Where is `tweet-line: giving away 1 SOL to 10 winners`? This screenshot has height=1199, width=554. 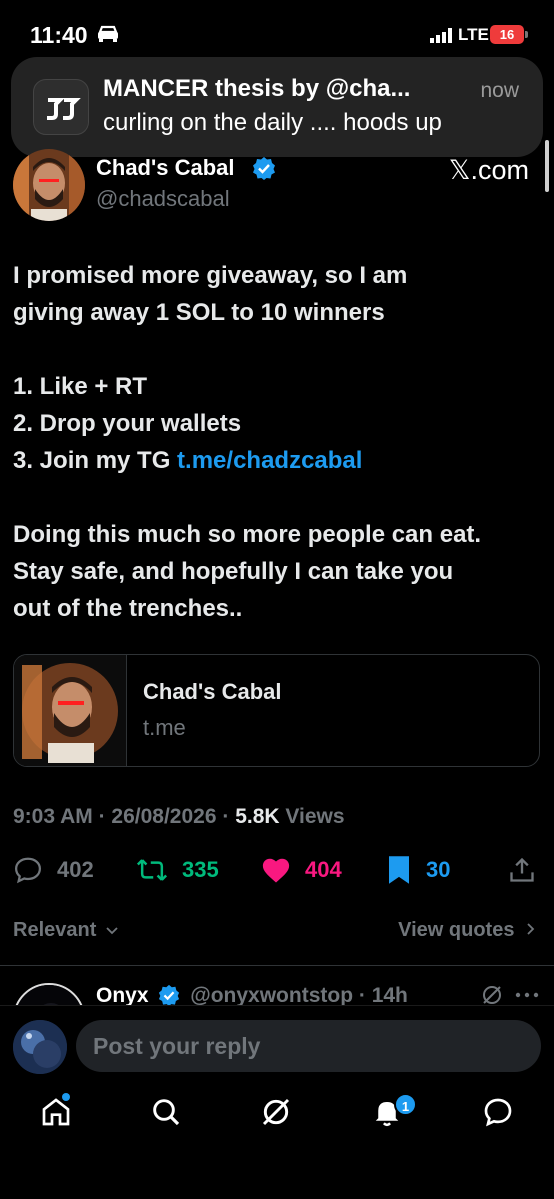 tweet-line: giving away 1 SOL to 10 winners is located at coordinates (199, 312).